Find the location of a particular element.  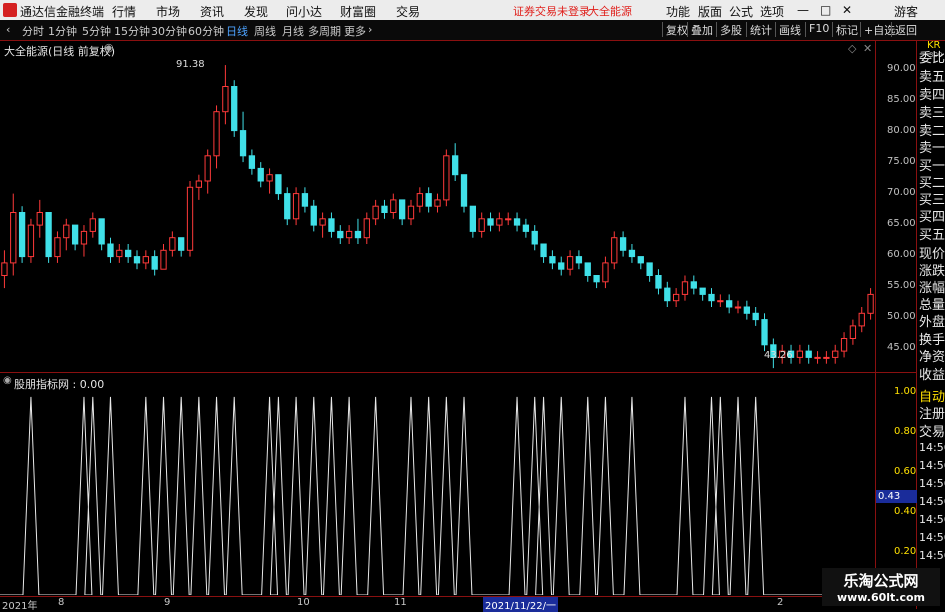

indicator-y-tick: 0.80 is located at coordinates (905, 431).